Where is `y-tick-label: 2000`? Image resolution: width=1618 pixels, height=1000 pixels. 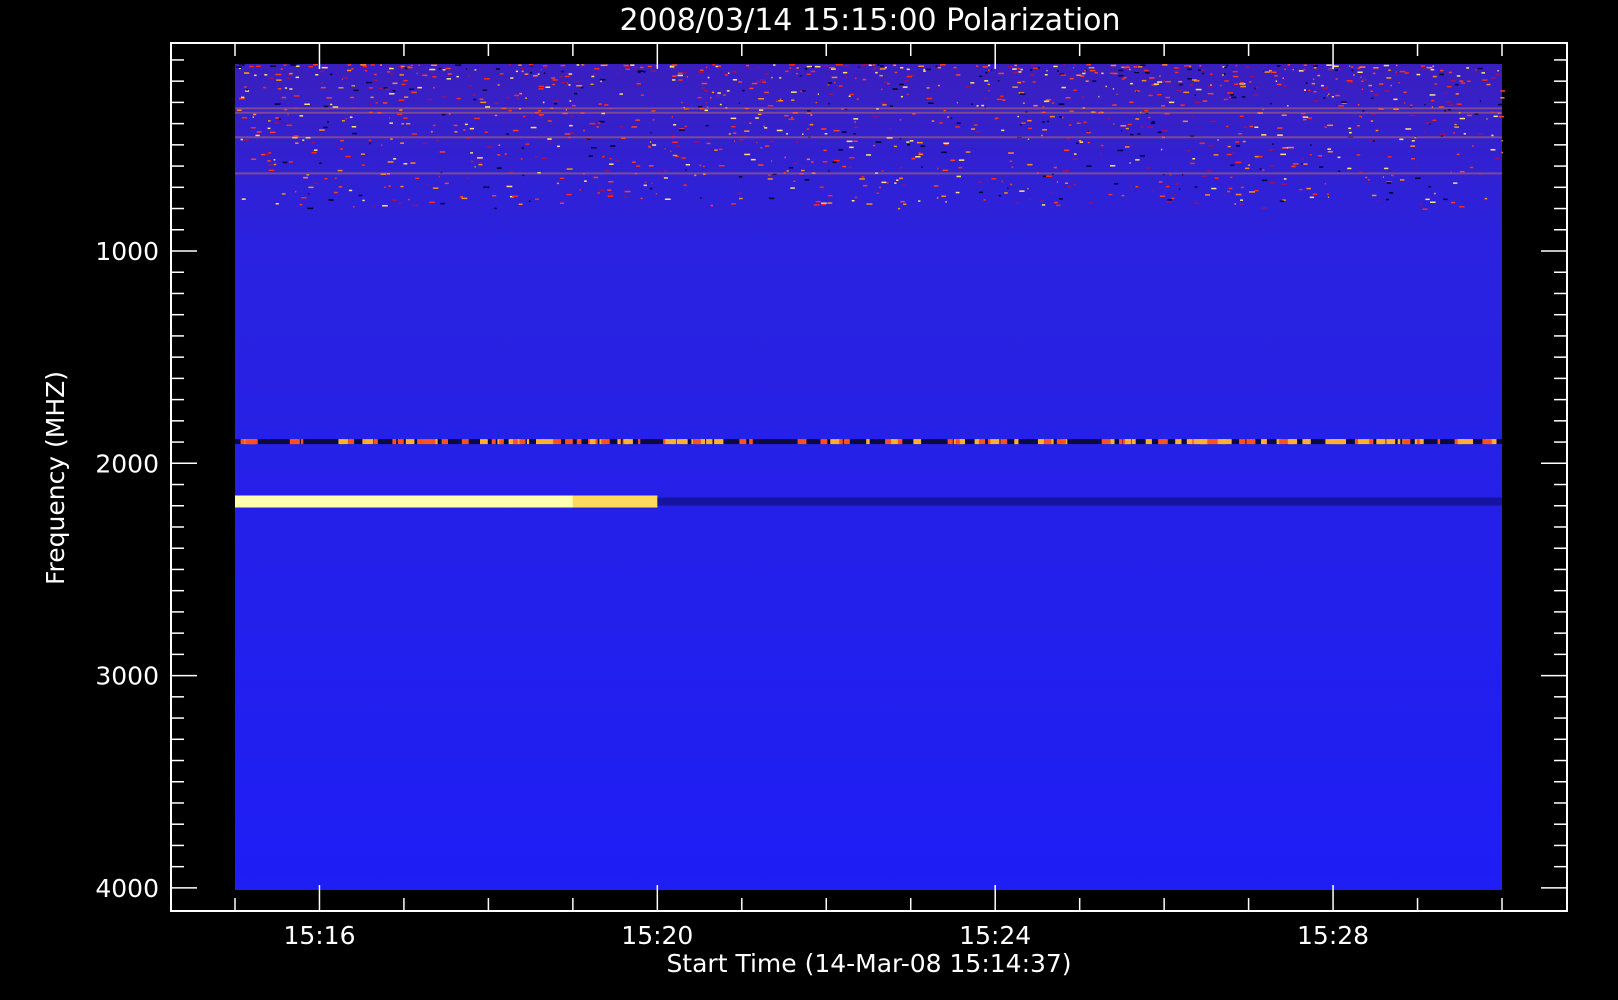 y-tick-label: 2000 is located at coordinates (127, 463).